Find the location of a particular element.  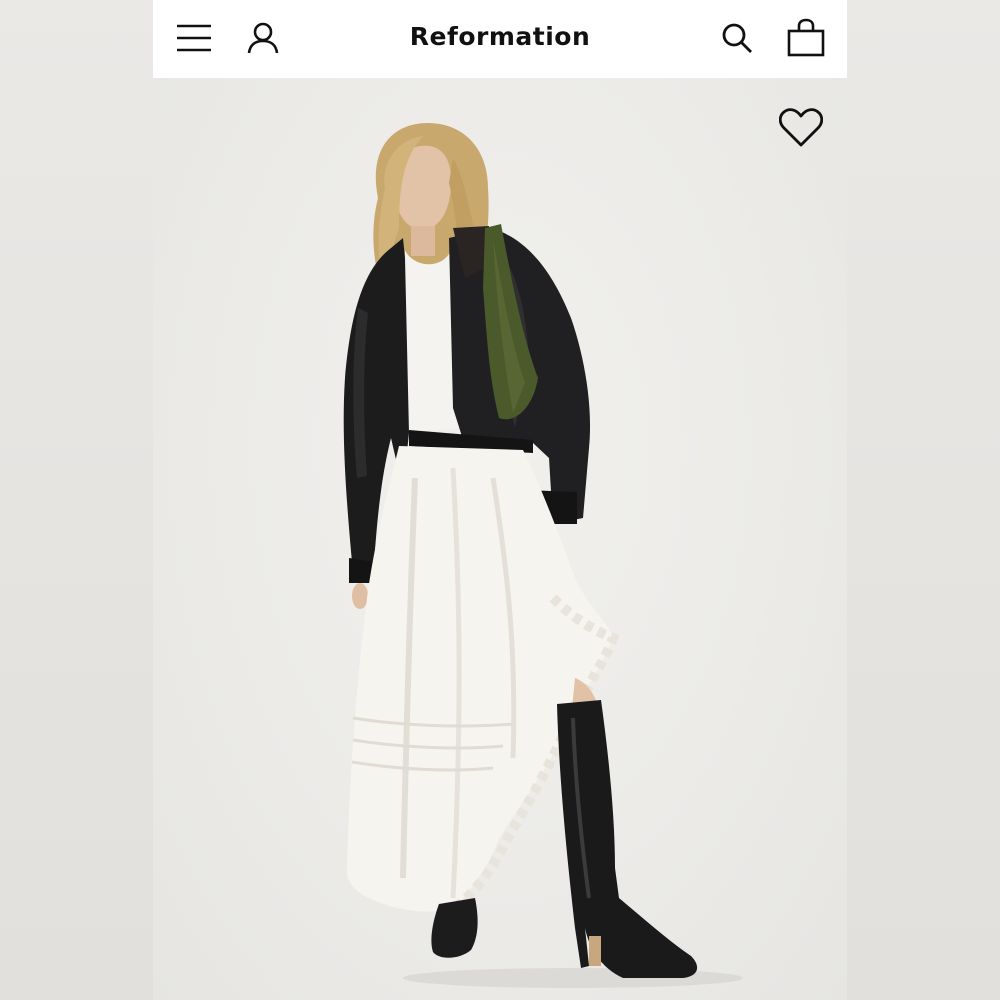

search-icon is located at coordinates (737, 38).